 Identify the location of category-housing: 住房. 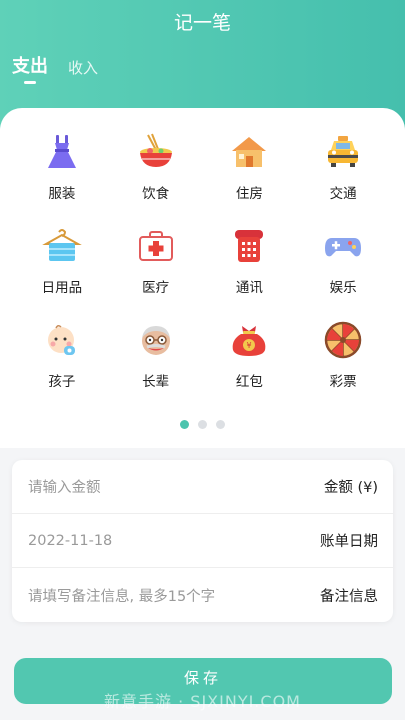
(250, 166).